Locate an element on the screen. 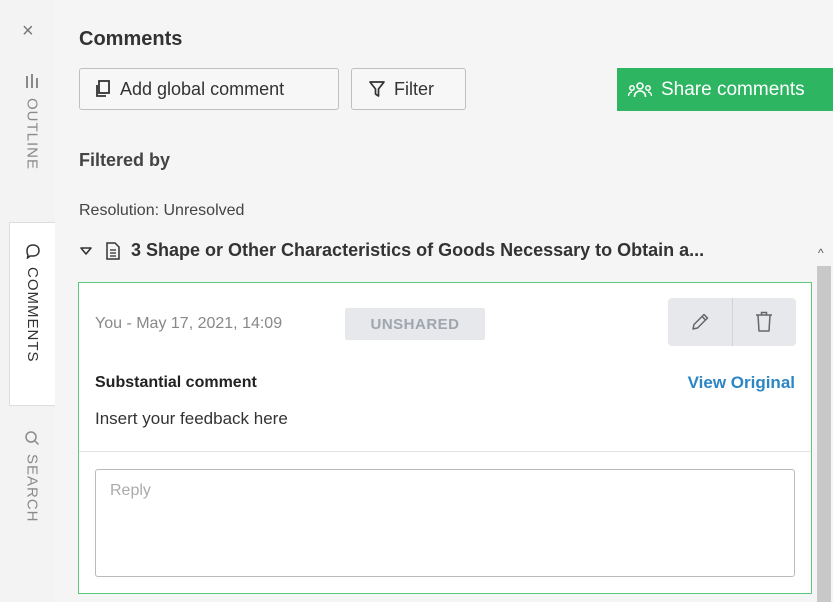 The width and height of the screenshot is (833, 602). comment-meta: You - May 17, 2021, 14:09 is located at coordinates (189, 323).